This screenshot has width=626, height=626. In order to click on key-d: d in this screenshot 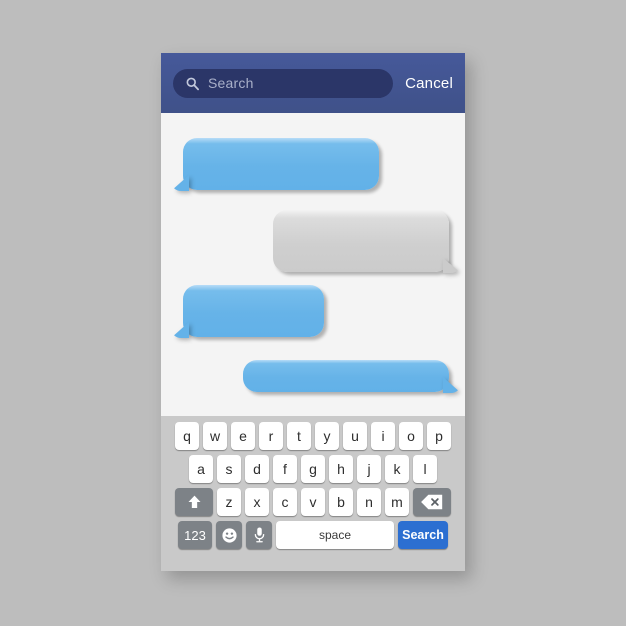, I will do `click(257, 469)`.